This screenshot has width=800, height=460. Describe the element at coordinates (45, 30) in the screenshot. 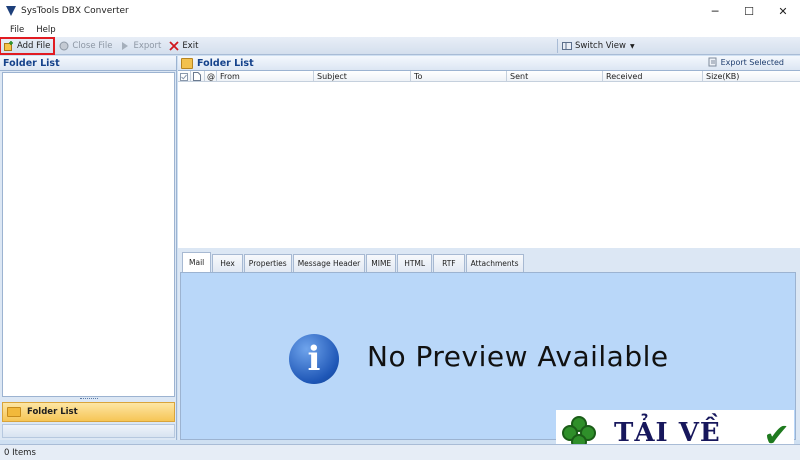

I see `menu-help: Help` at that location.